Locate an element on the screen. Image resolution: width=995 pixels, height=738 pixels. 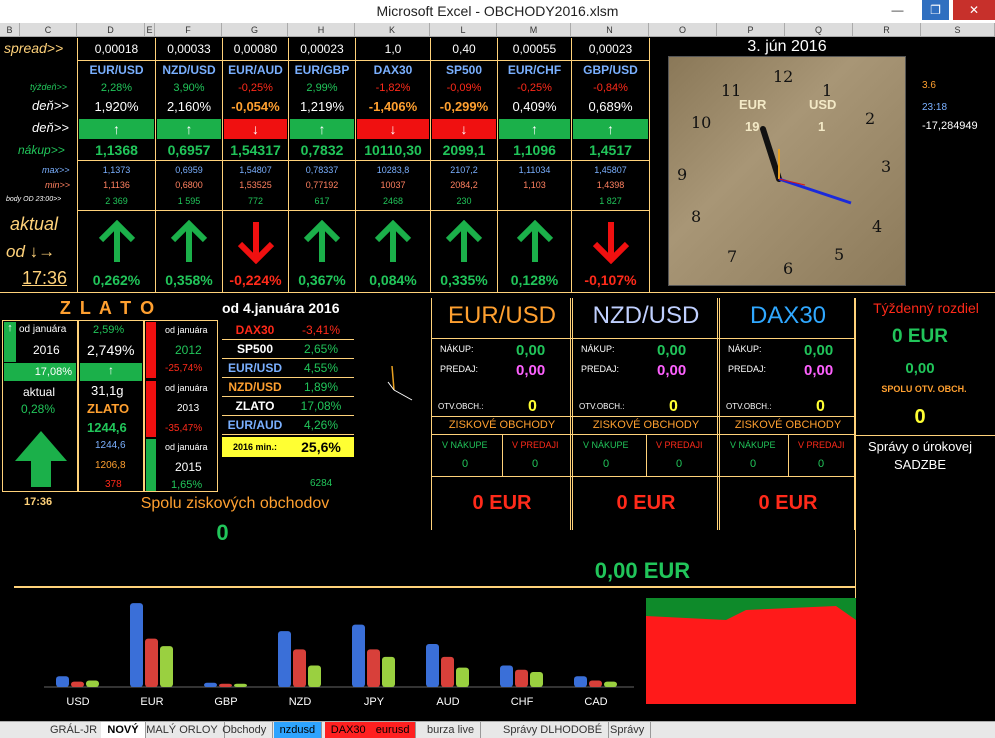
column-header-M: M is located at coordinates (534, 30).